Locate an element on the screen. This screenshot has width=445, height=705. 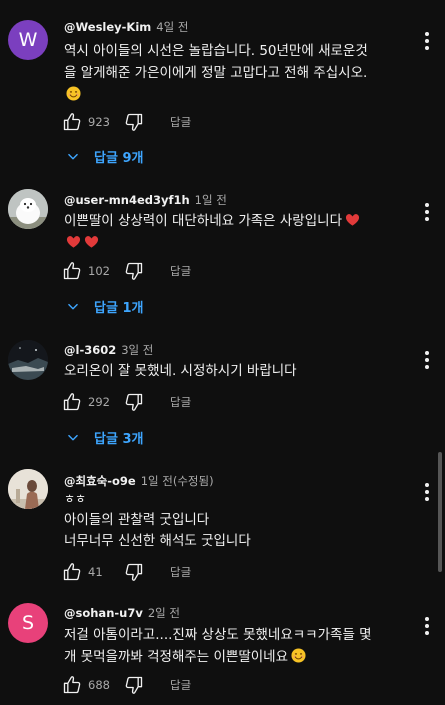
like-count: 292 is located at coordinates (99, 402).